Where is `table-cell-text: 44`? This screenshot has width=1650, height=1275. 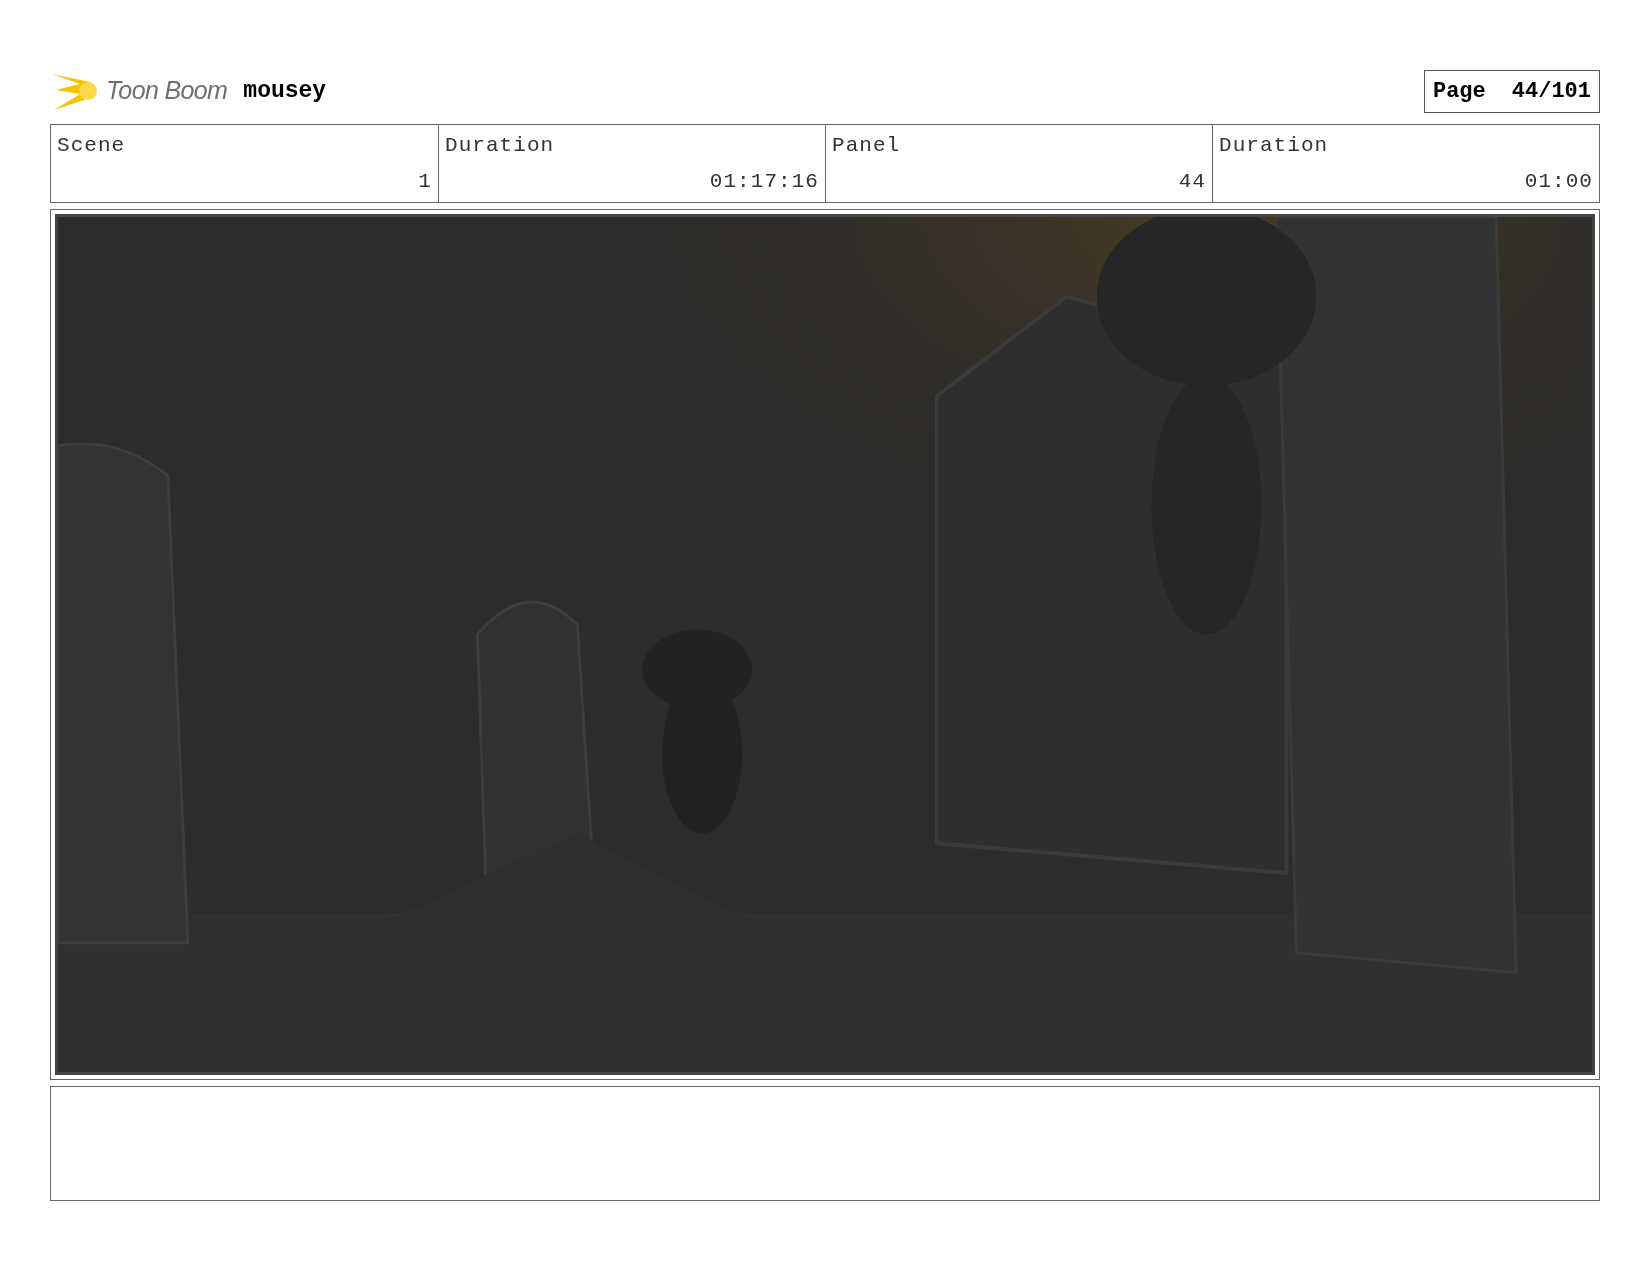
table-cell-text: 44 is located at coordinates (1192, 181).